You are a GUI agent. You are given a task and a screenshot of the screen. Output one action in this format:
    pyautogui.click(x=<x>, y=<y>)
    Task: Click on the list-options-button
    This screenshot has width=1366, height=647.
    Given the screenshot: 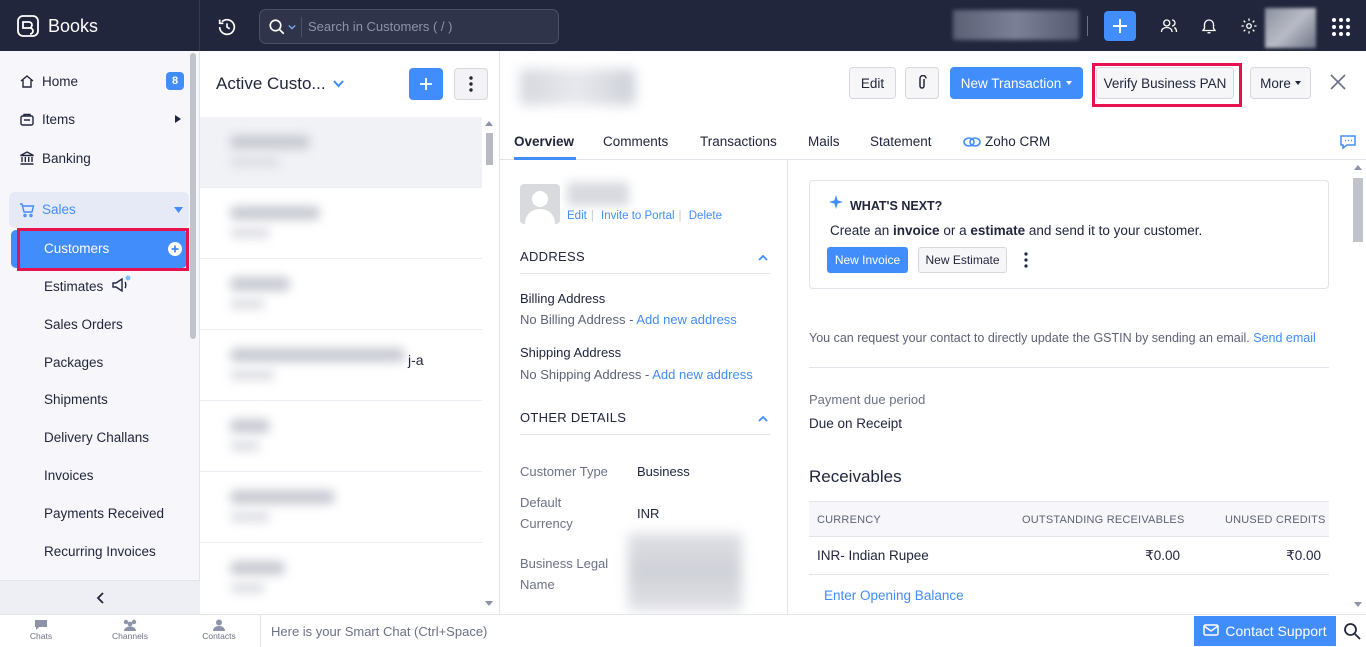 What is the action you would take?
    pyautogui.click(x=471, y=84)
    